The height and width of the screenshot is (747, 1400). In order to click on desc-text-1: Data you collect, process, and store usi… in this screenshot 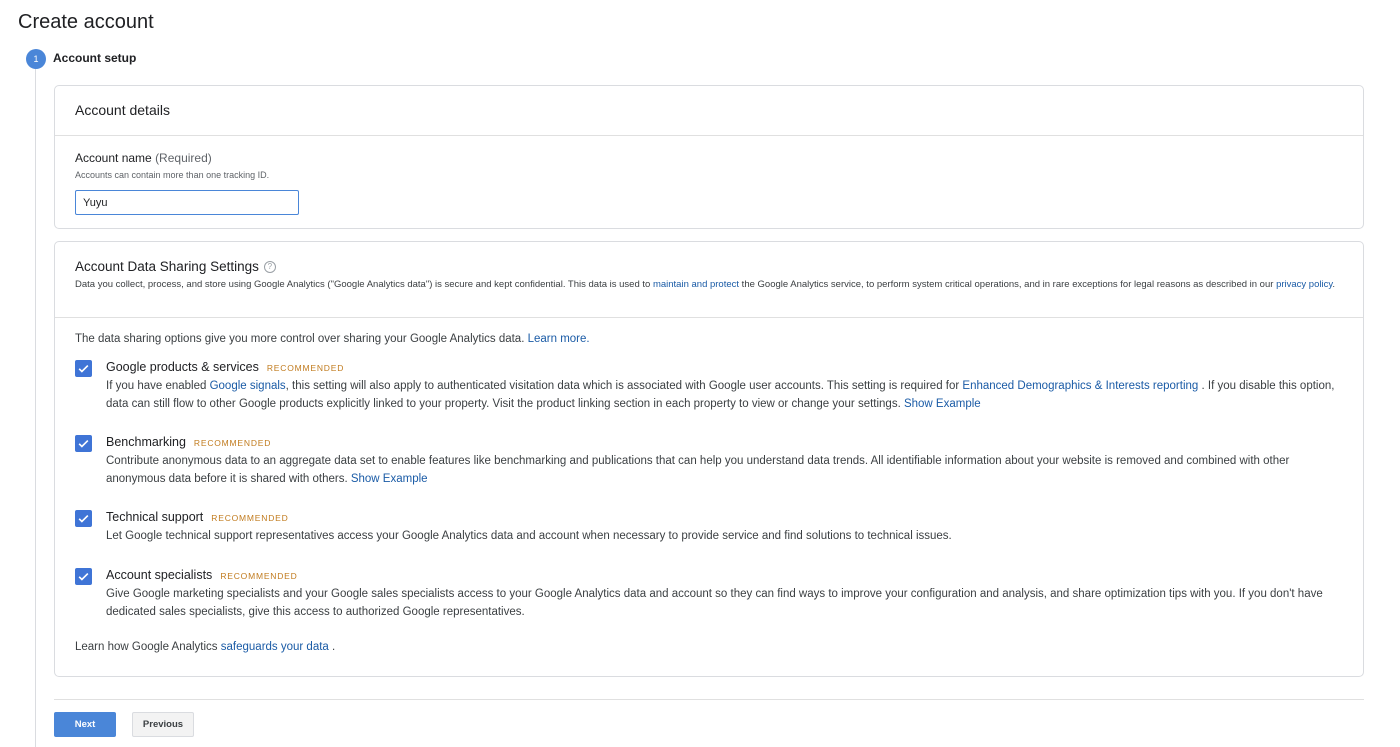, I will do `click(364, 284)`.